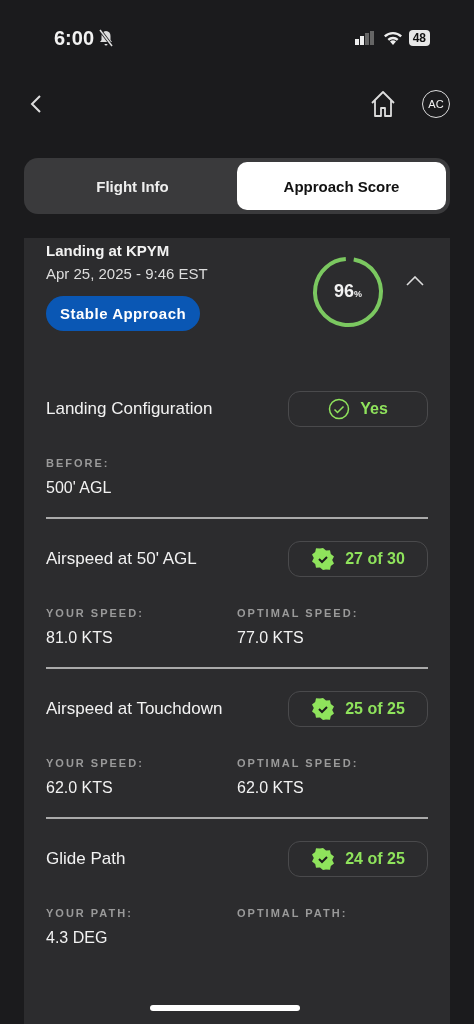  I want to click on check-circle-icon, so click(339, 409).